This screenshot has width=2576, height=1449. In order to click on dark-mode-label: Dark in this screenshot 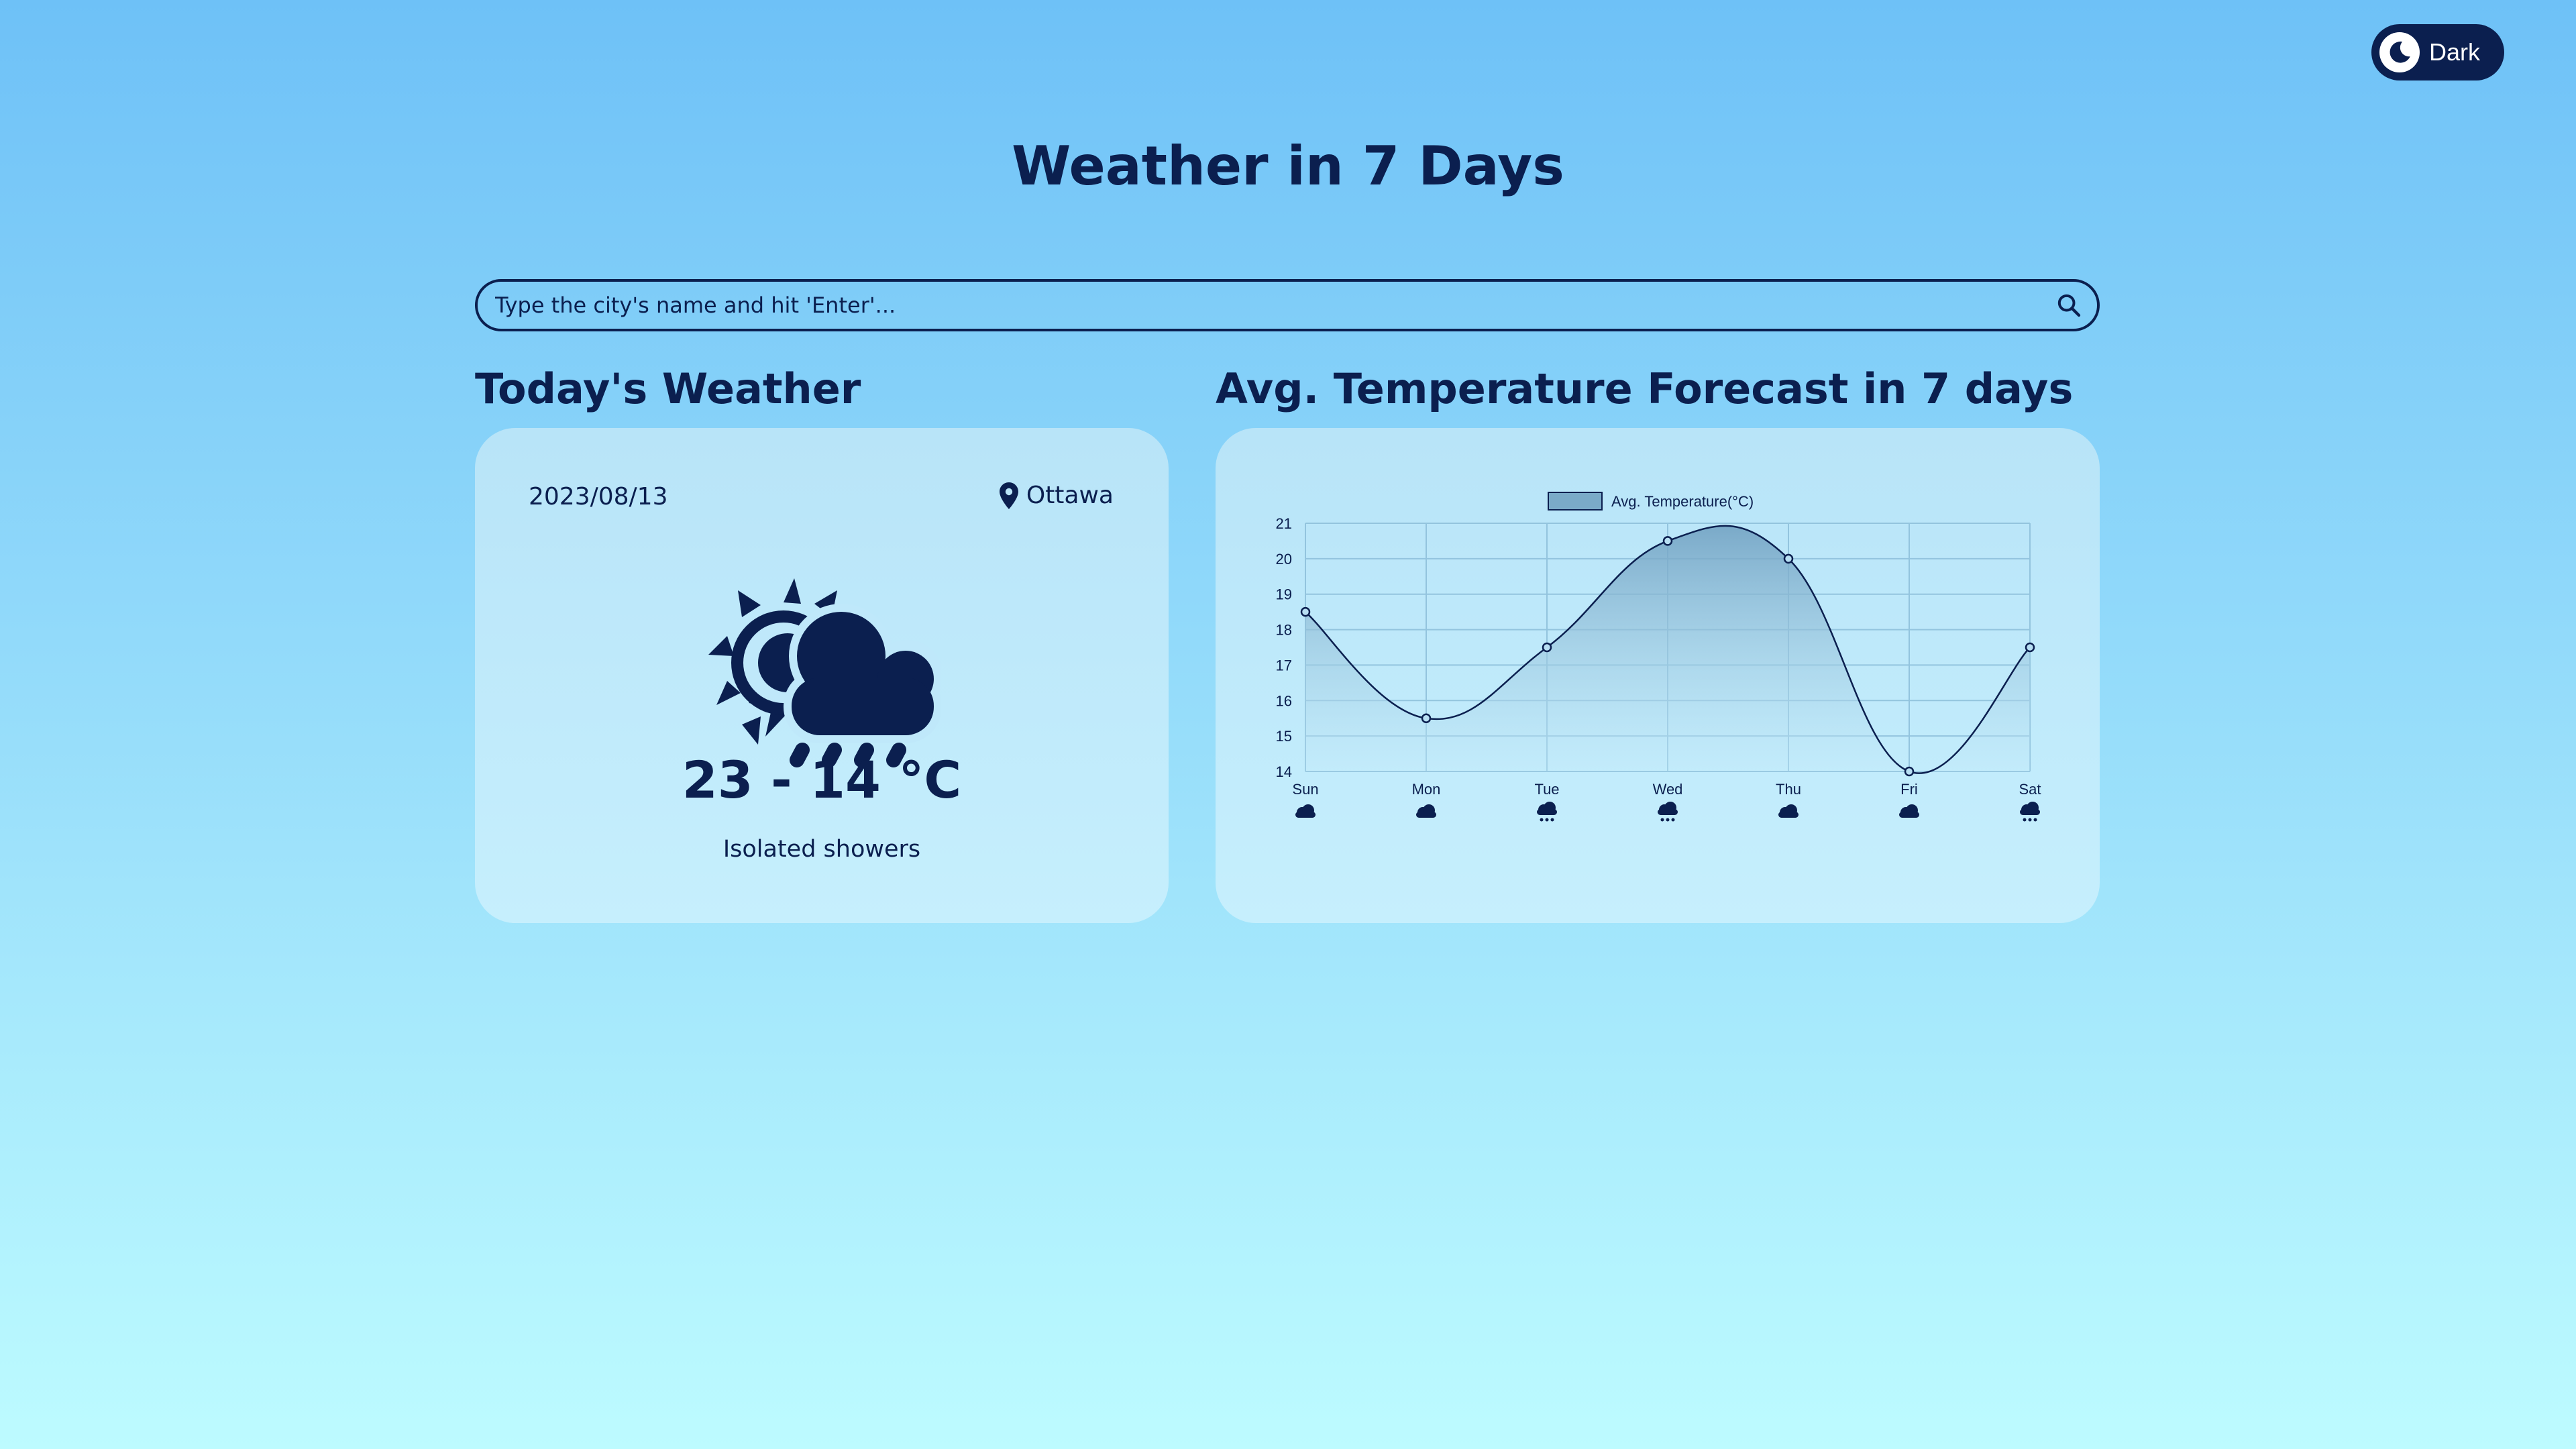, I will do `click(2455, 52)`.